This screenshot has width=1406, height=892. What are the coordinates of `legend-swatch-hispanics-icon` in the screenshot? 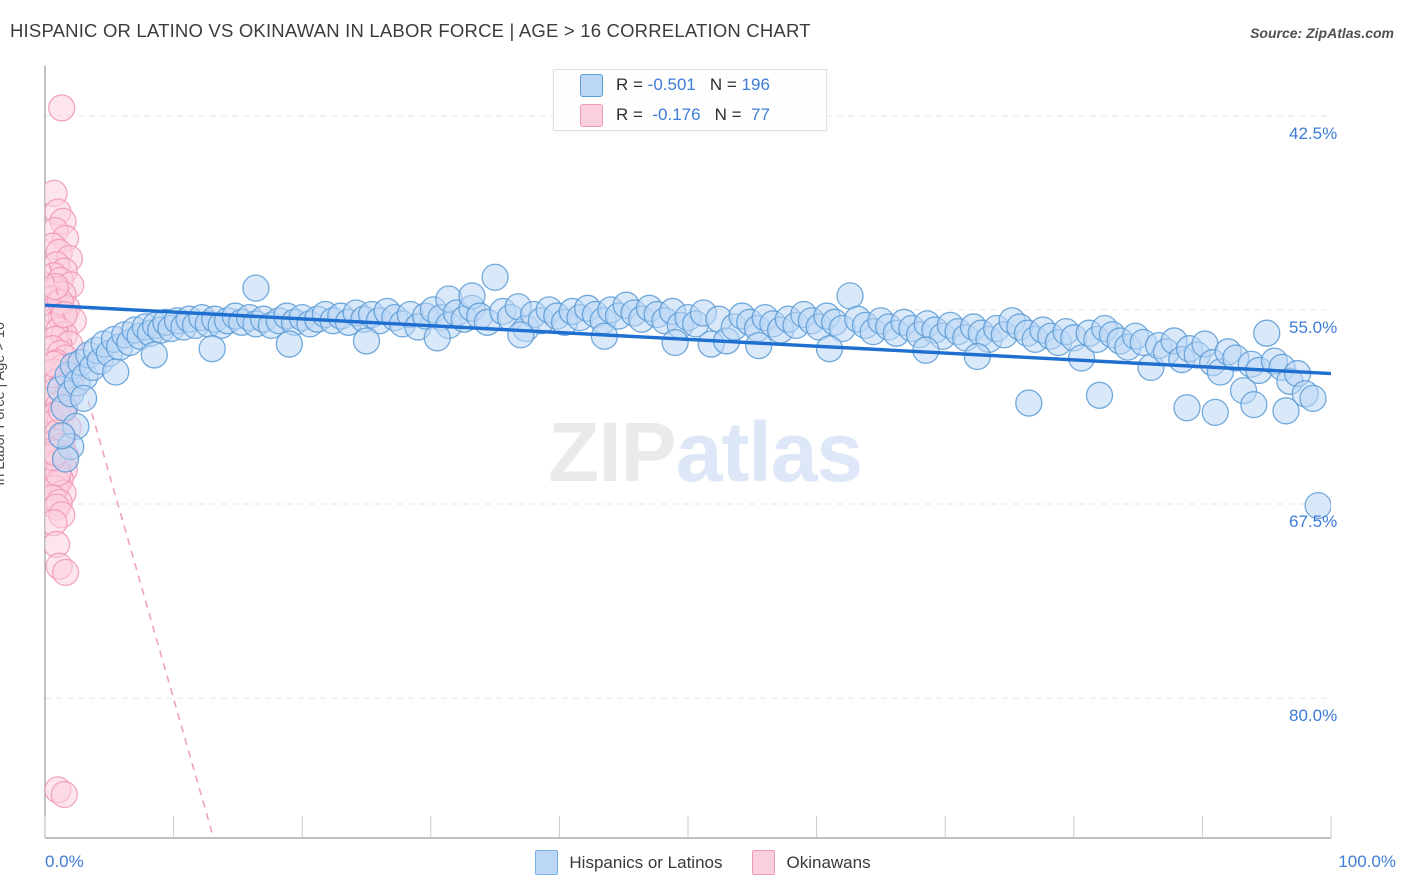 It's located at (547, 862).